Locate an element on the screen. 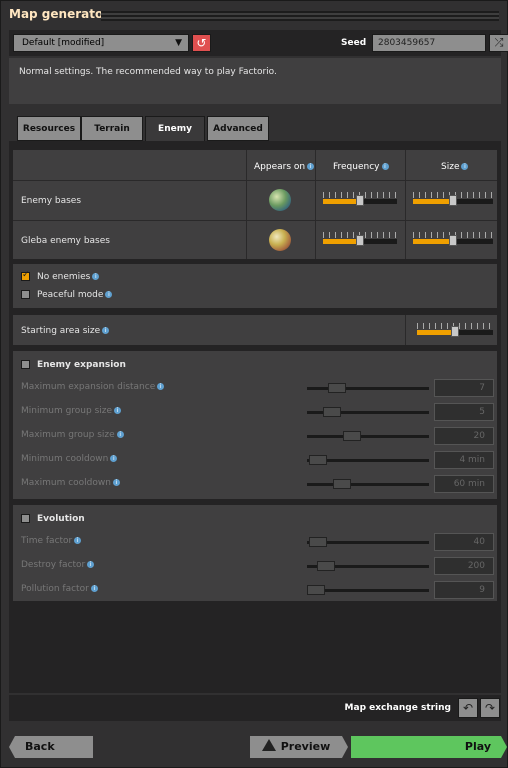  tab-resources: Resources is located at coordinates (49, 128).